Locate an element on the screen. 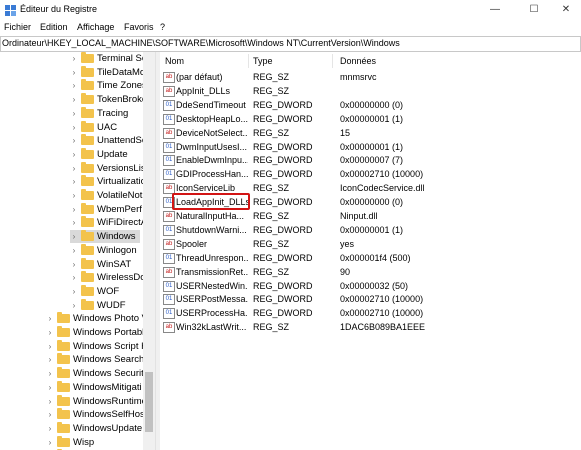 The image size is (581, 450). tree-item: › Windows Search is located at coordinates (96, 359).